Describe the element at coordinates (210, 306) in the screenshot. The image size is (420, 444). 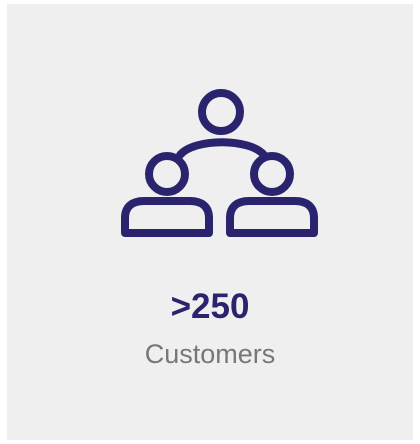
I see `stat-value: >250` at that location.